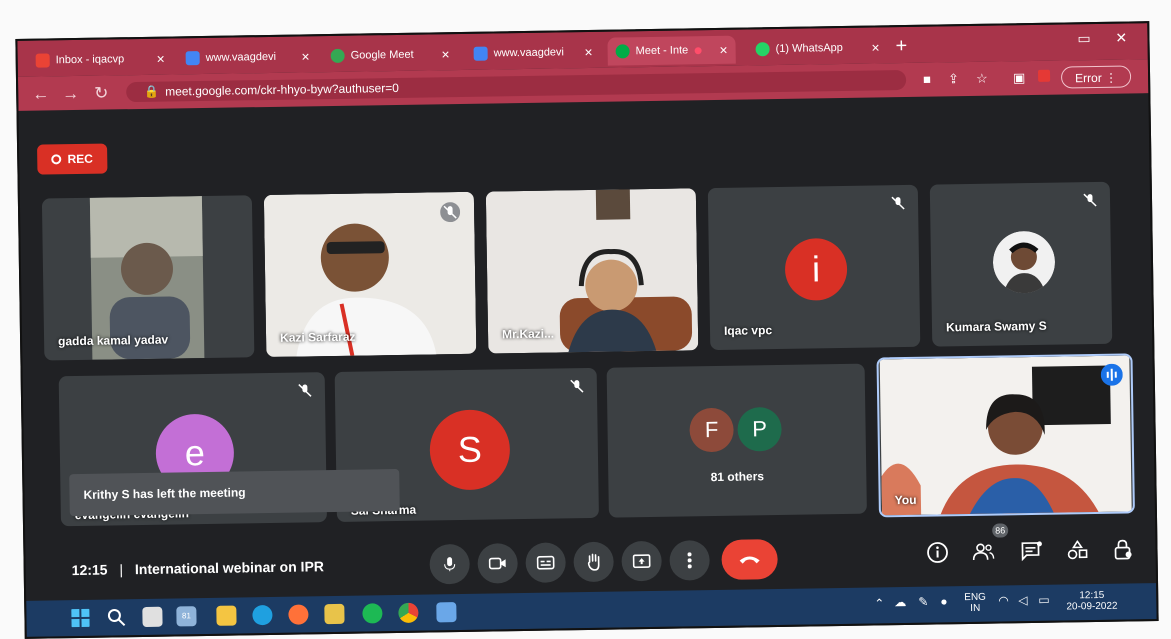  What do you see at coordinates (975, 597) in the screenshot?
I see `lang-top: ENG` at bounding box center [975, 597].